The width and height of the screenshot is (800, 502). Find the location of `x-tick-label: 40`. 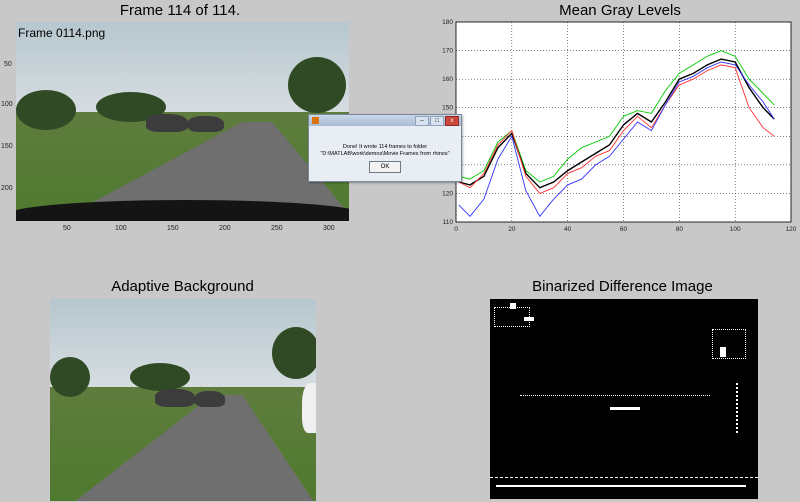

x-tick-label: 40 is located at coordinates (568, 229).